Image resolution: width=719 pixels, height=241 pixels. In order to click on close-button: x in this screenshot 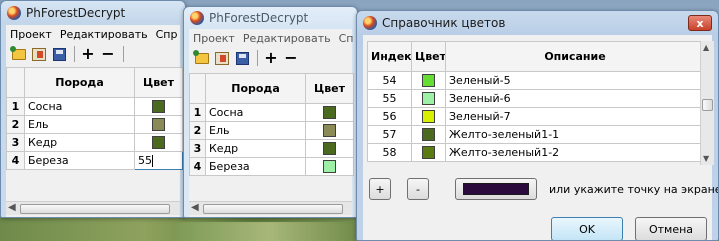, I will do `click(700, 23)`.